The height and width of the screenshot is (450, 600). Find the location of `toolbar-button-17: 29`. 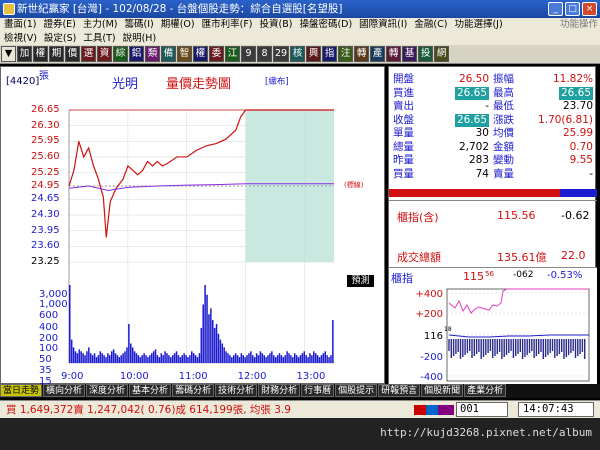

toolbar-button-17: 29 is located at coordinates (281, 54).